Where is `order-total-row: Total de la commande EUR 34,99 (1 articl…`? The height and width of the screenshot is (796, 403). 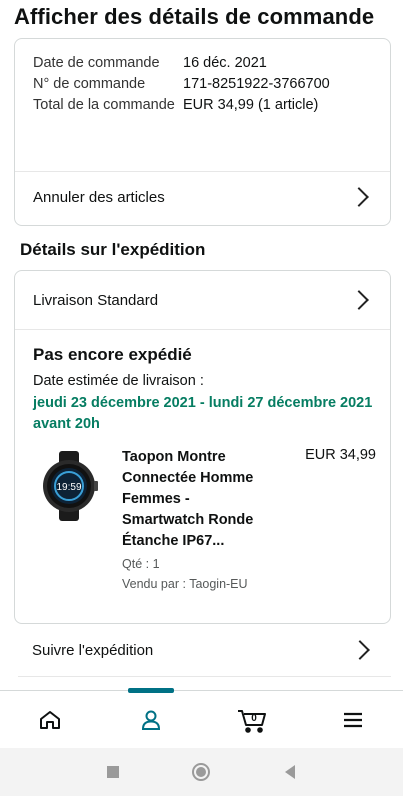
order-total-row: Total de la commande EUR 34,99 (1 articl… is located at coordinates (203, 105).